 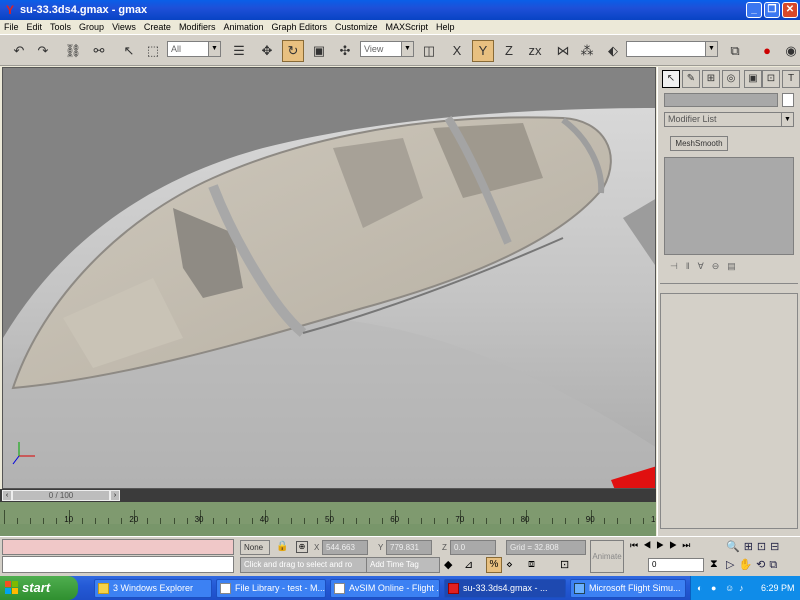 I want to click on animate-button: Animate, so click(x=607, y=556).